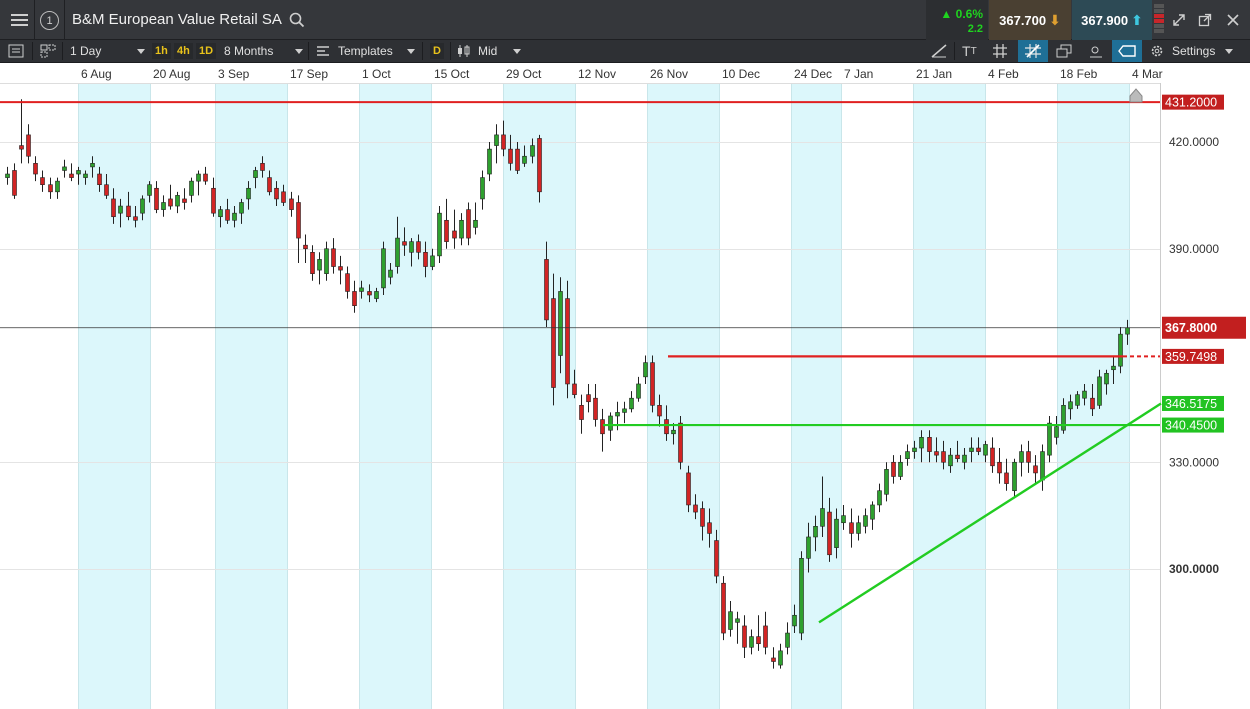 The width and height of the screenshot is (1250, 709). What do you see at coordinates (669, 74) in the screenshot?
I see `x-tick-label: 26 Nov` at bounding box center [669, 74].